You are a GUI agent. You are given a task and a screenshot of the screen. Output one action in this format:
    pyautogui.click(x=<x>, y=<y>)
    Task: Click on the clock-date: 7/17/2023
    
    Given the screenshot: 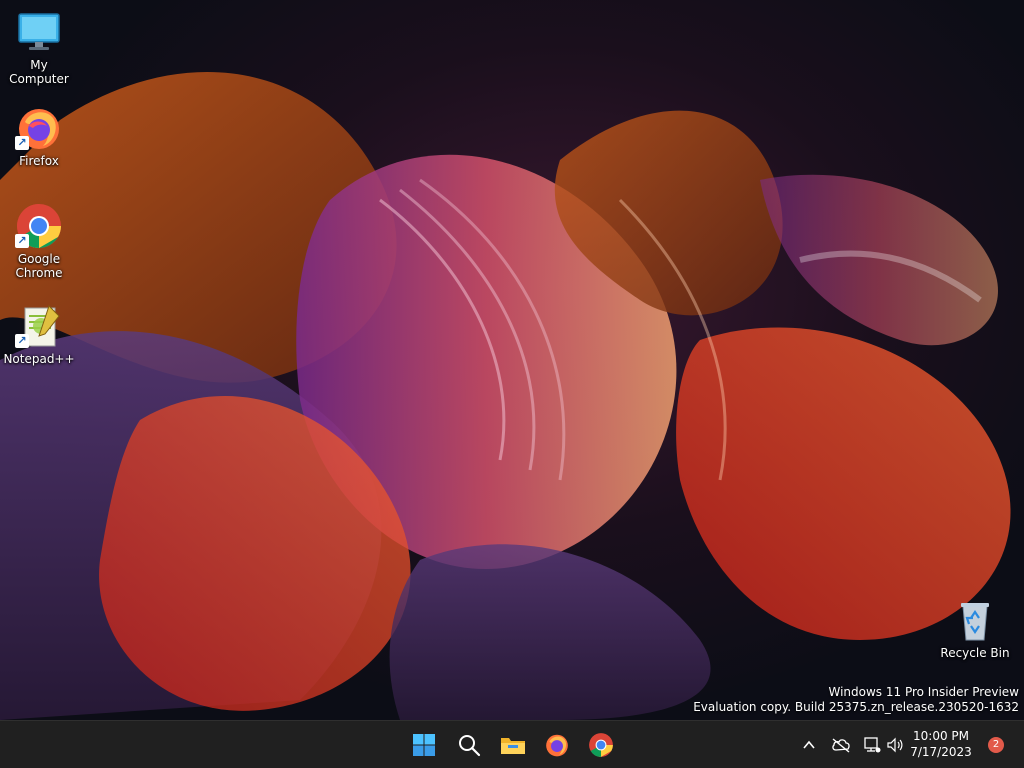 What is the action you would take?
    pyautogui.click(x=941, y=752)
    